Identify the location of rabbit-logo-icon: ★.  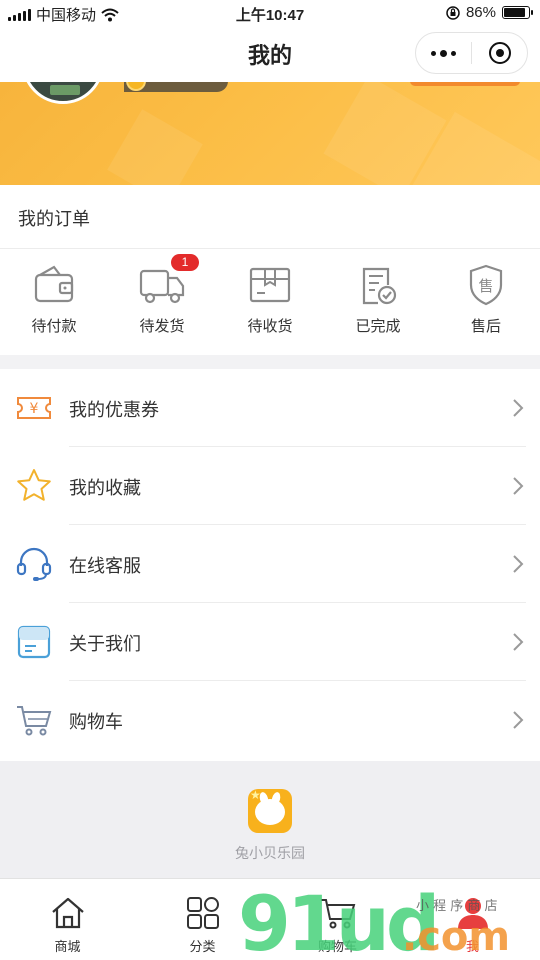
(270, 811).